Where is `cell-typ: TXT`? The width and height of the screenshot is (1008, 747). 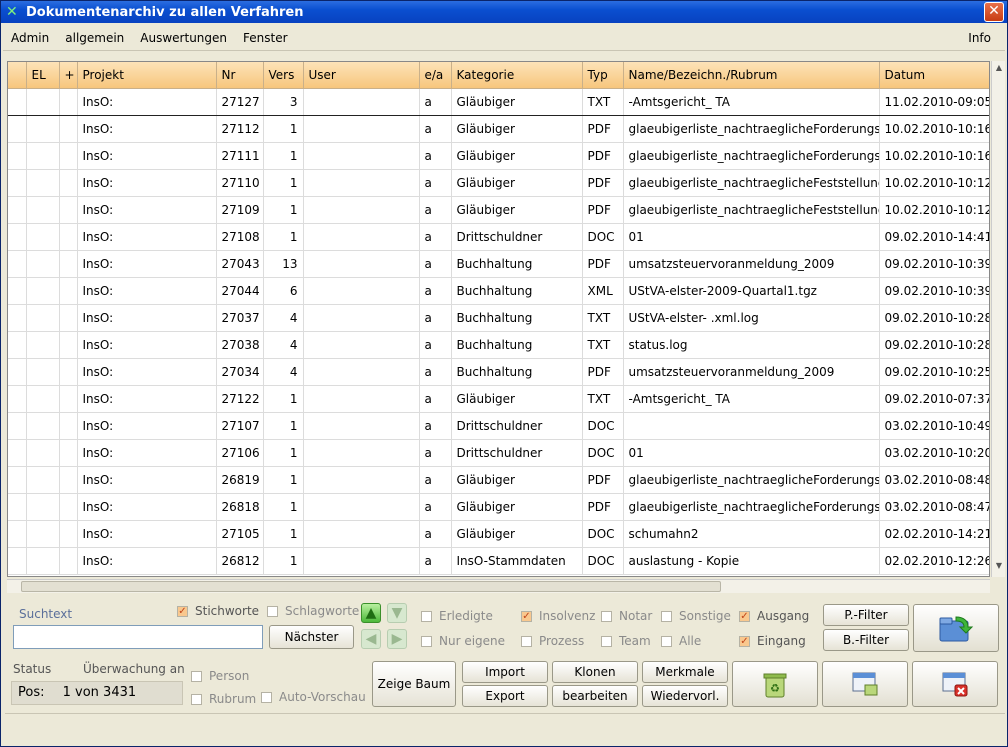
cell-typ: TXT is located at coordinates (603, 318).